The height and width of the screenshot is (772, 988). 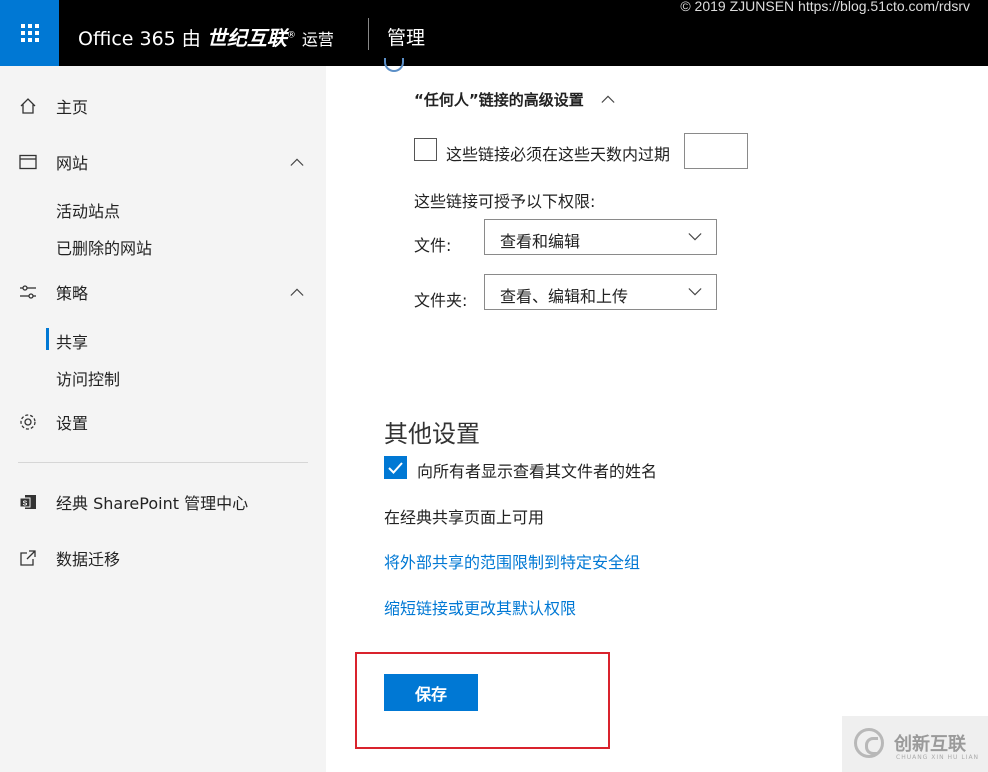 What do you see at coordinates (505, 201) in the screenshot?
I see `permissions-intro: 这些链接可授予以下权限:` at bounding box center [505, 201].